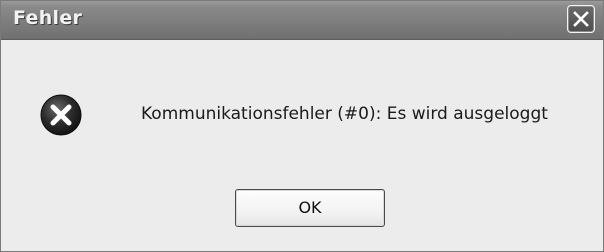 The width and height of the screenshot is (604, 252). Describe the element at coordinates (310, 208) in the screenshot. I see `ok-button: OK` at that location.